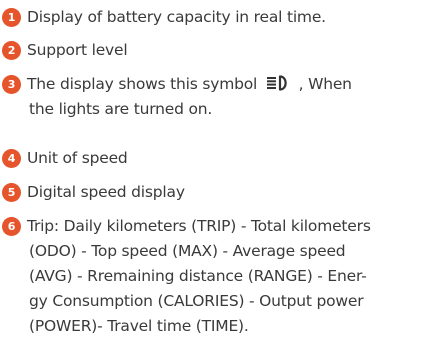 The image size is (444, 360). What do you see at coordinates (11, 50) in the screenshot?
I see `number-badge: 2` at bounding box center [11, 50].